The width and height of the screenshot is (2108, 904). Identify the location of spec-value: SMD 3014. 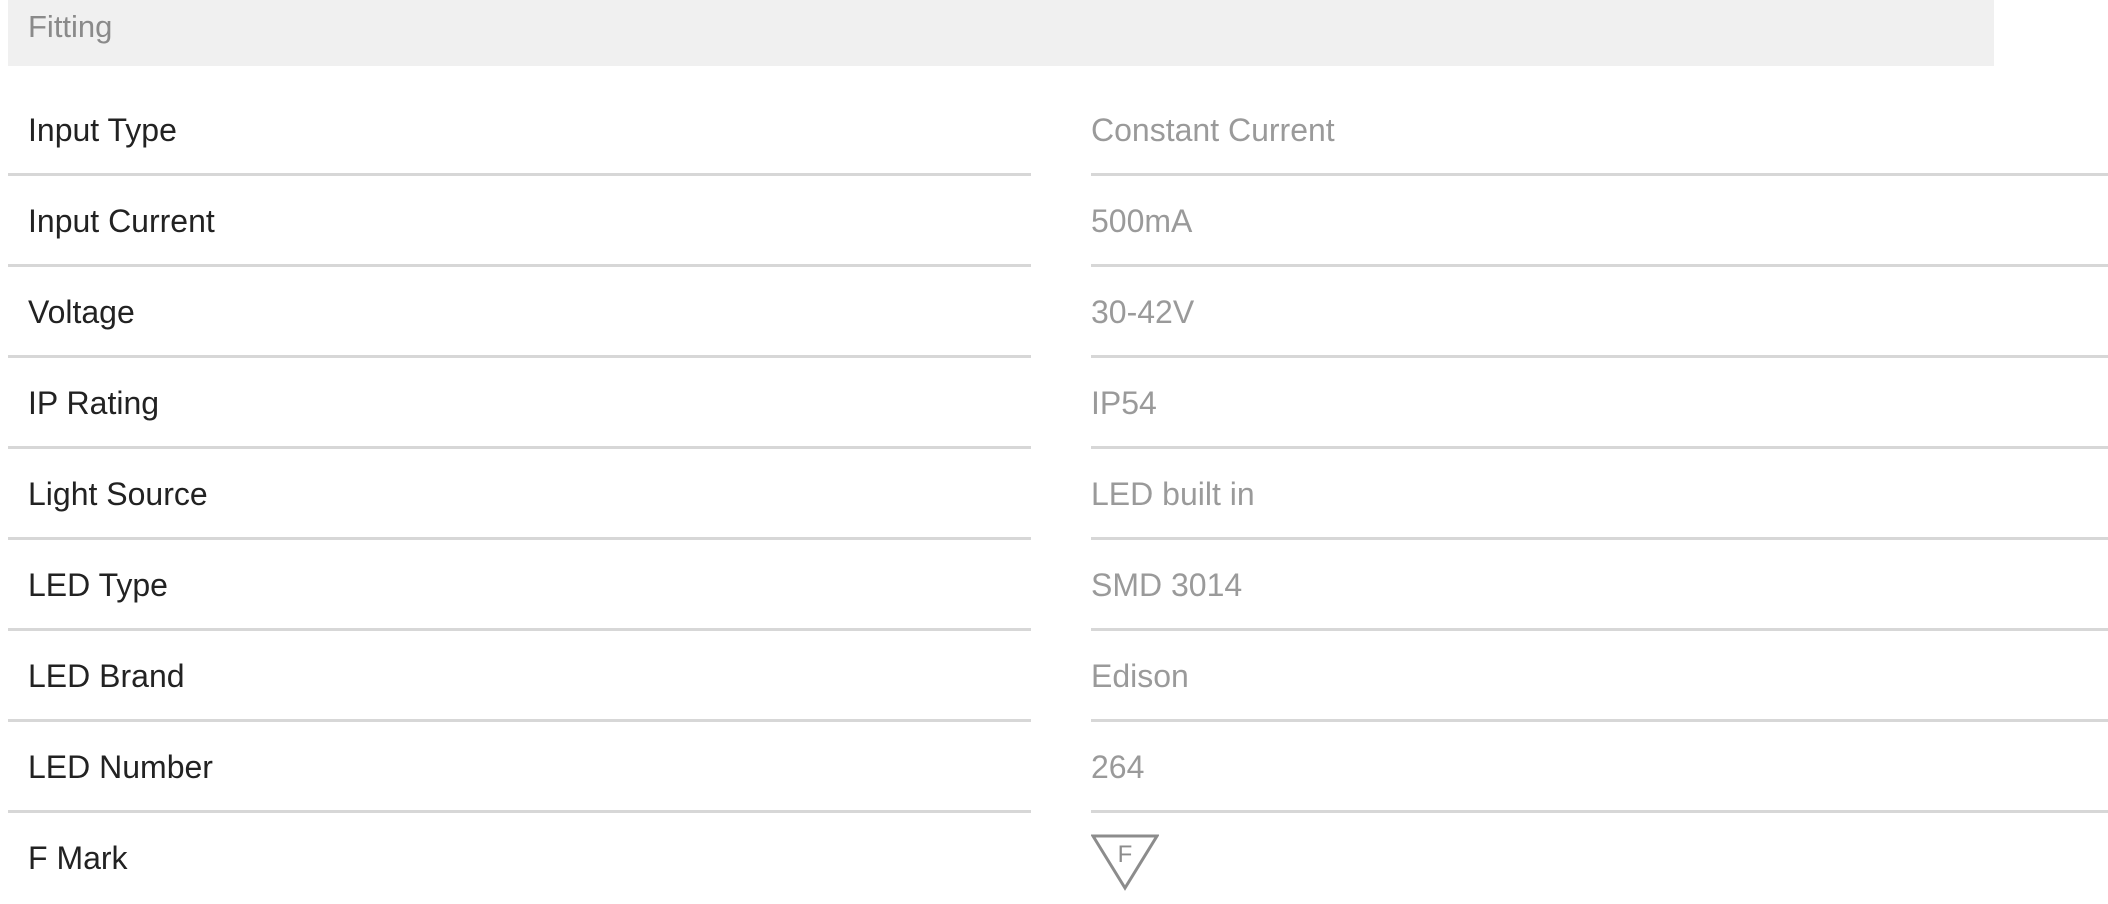
(1167, 585).